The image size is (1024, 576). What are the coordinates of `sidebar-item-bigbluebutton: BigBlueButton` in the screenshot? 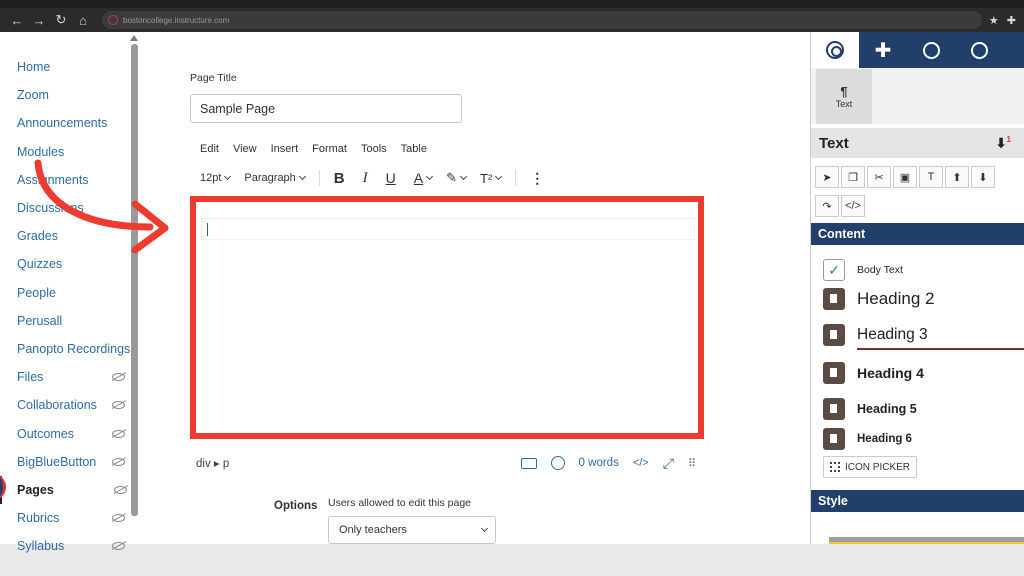 It's located at (70, 462).